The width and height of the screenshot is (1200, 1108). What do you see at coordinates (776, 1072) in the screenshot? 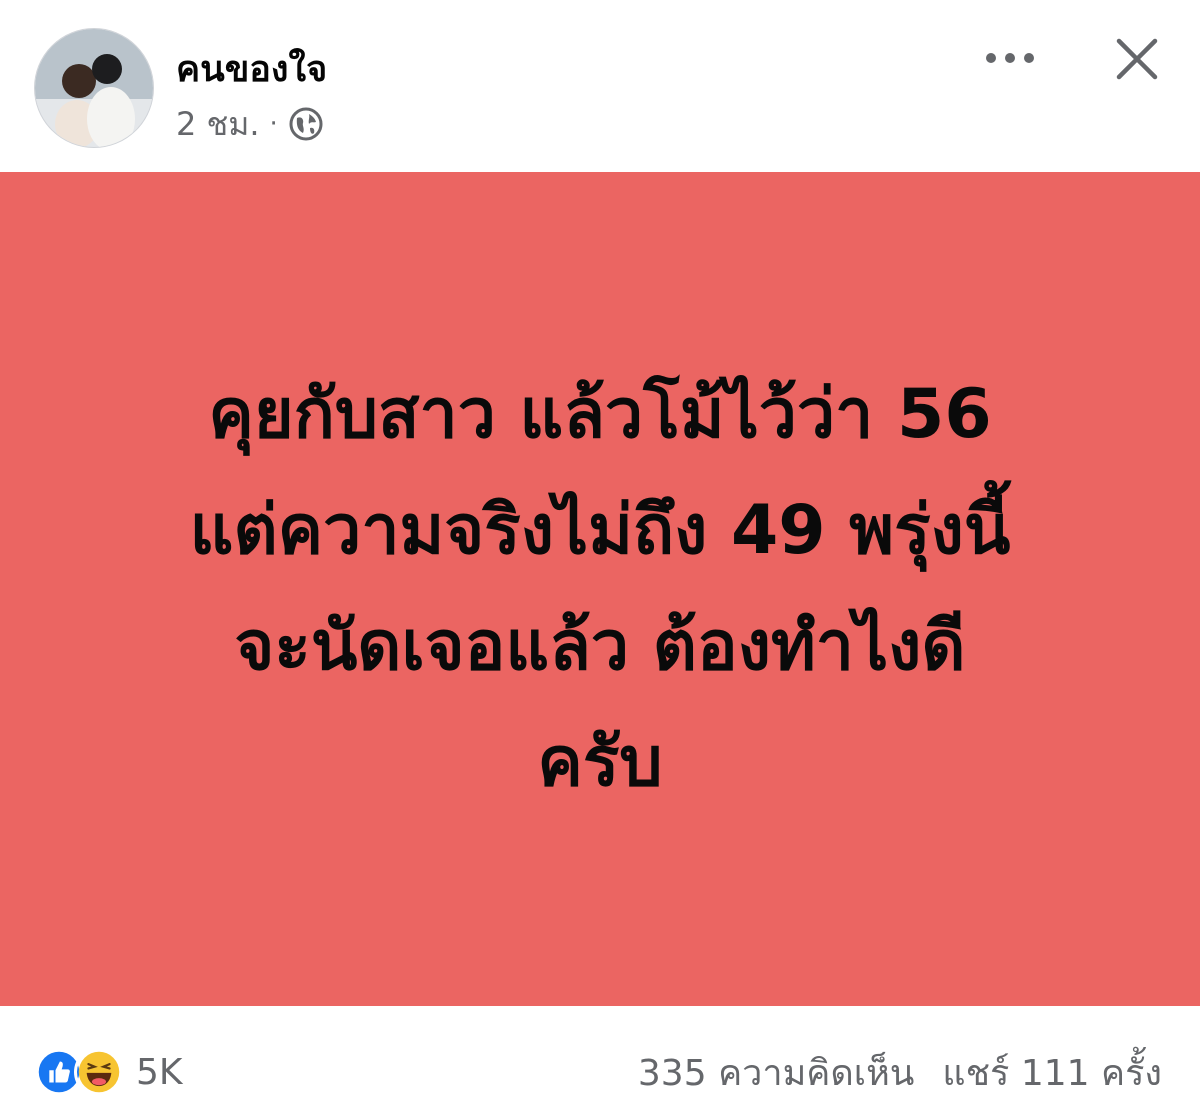
I see `comments-count-link: 335 ความคิดเห็น` at bounding box center [776, 1072].